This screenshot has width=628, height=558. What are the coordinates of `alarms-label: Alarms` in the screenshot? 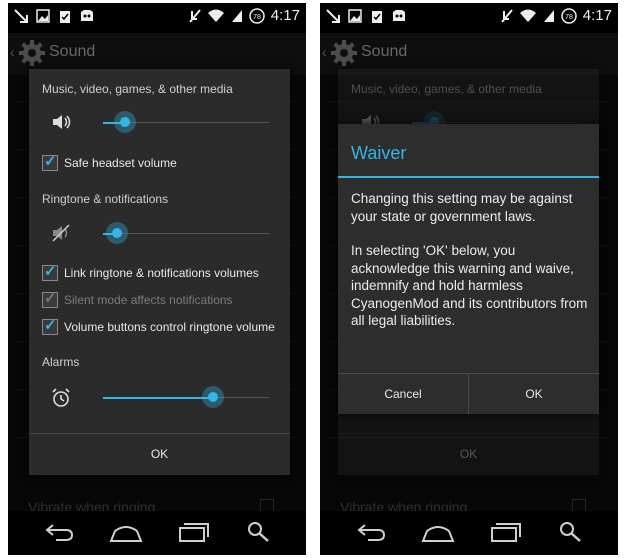 It's located at (61, 362).